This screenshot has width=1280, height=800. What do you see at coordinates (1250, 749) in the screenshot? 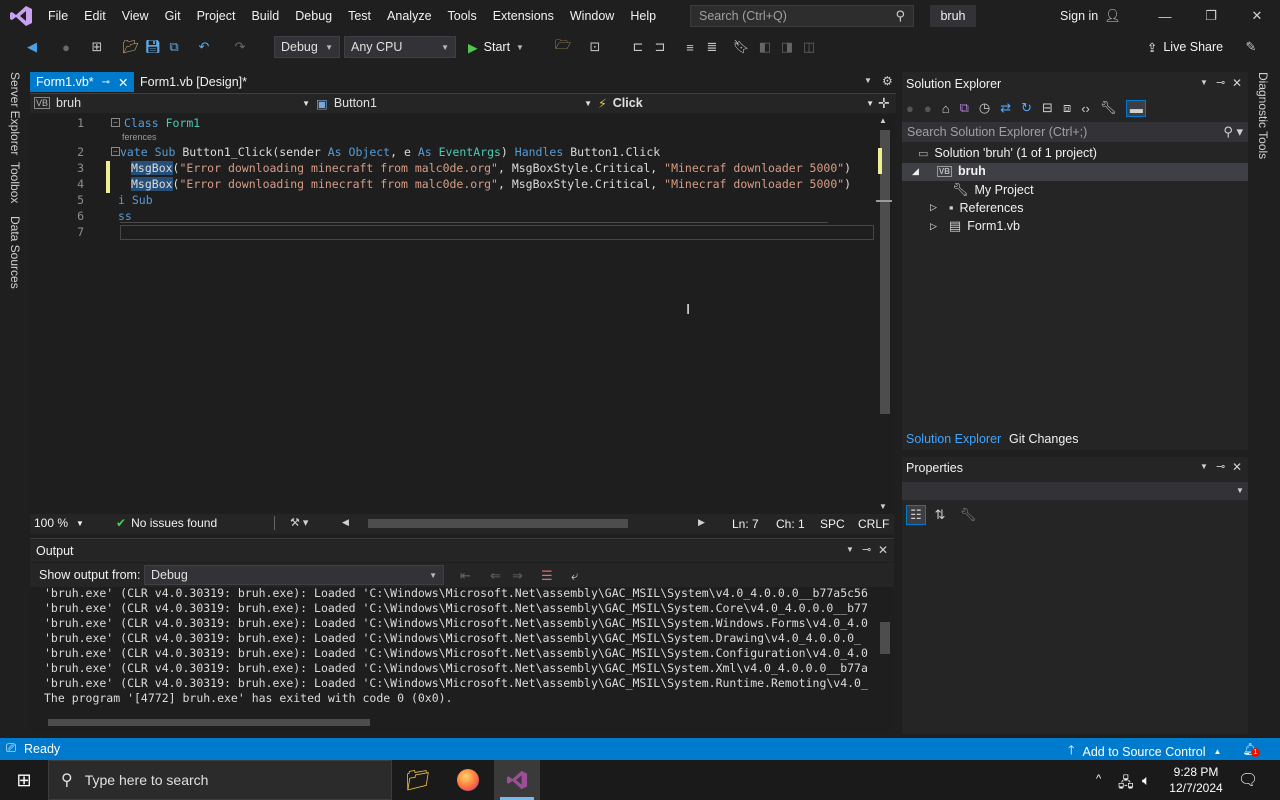
I see `notifications-icon: 🔔︎ 1` at bounding box center [1250, 749].